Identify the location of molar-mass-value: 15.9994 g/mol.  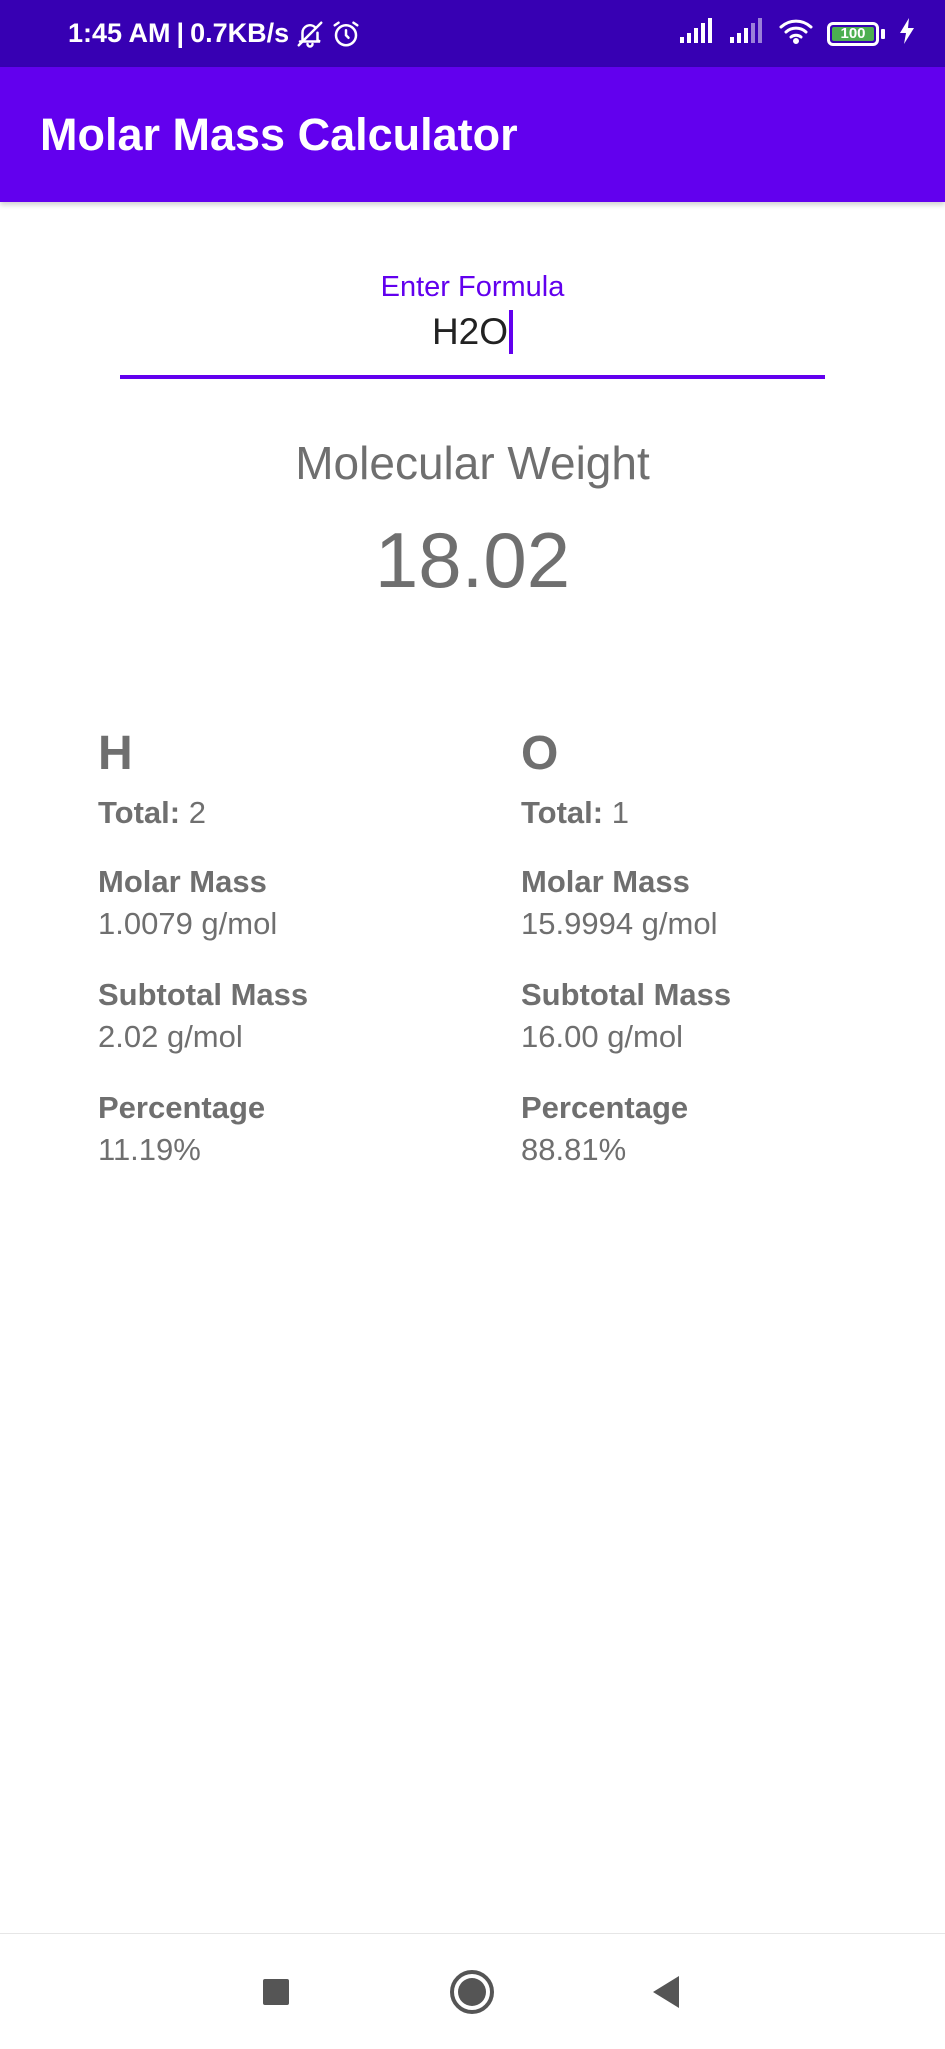
(619, 923).